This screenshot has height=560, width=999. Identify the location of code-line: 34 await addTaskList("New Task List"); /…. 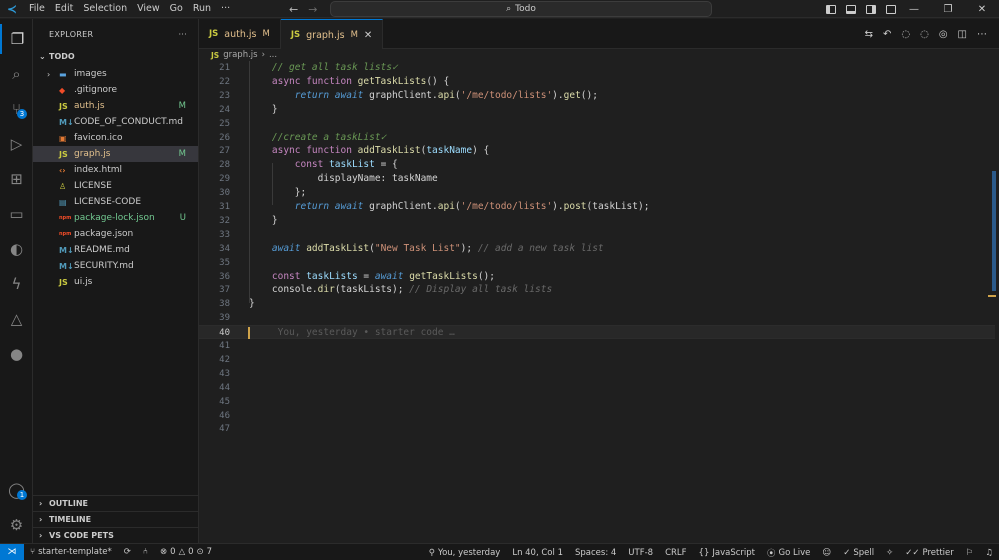
(597, 249).